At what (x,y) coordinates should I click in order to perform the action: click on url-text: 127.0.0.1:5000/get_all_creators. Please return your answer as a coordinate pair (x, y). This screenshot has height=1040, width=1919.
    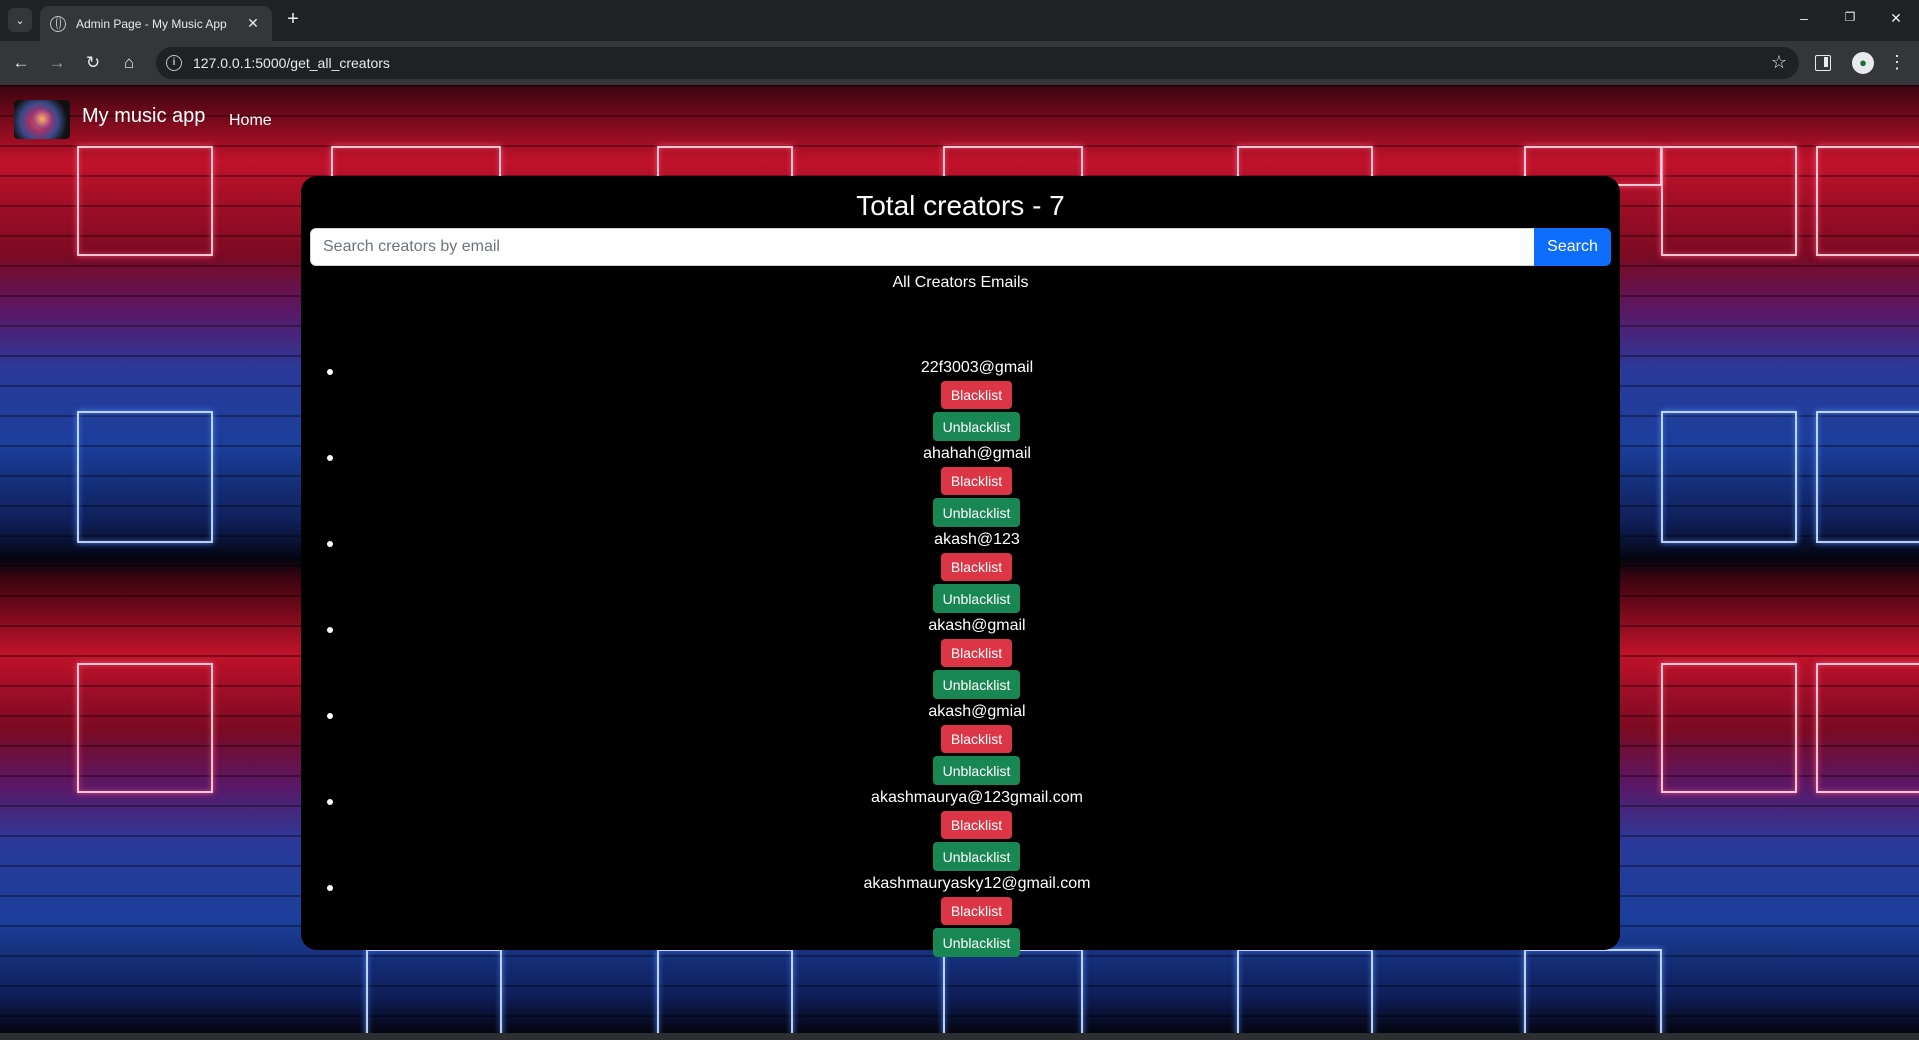
    Looking at the image, I should click on (291, 63).